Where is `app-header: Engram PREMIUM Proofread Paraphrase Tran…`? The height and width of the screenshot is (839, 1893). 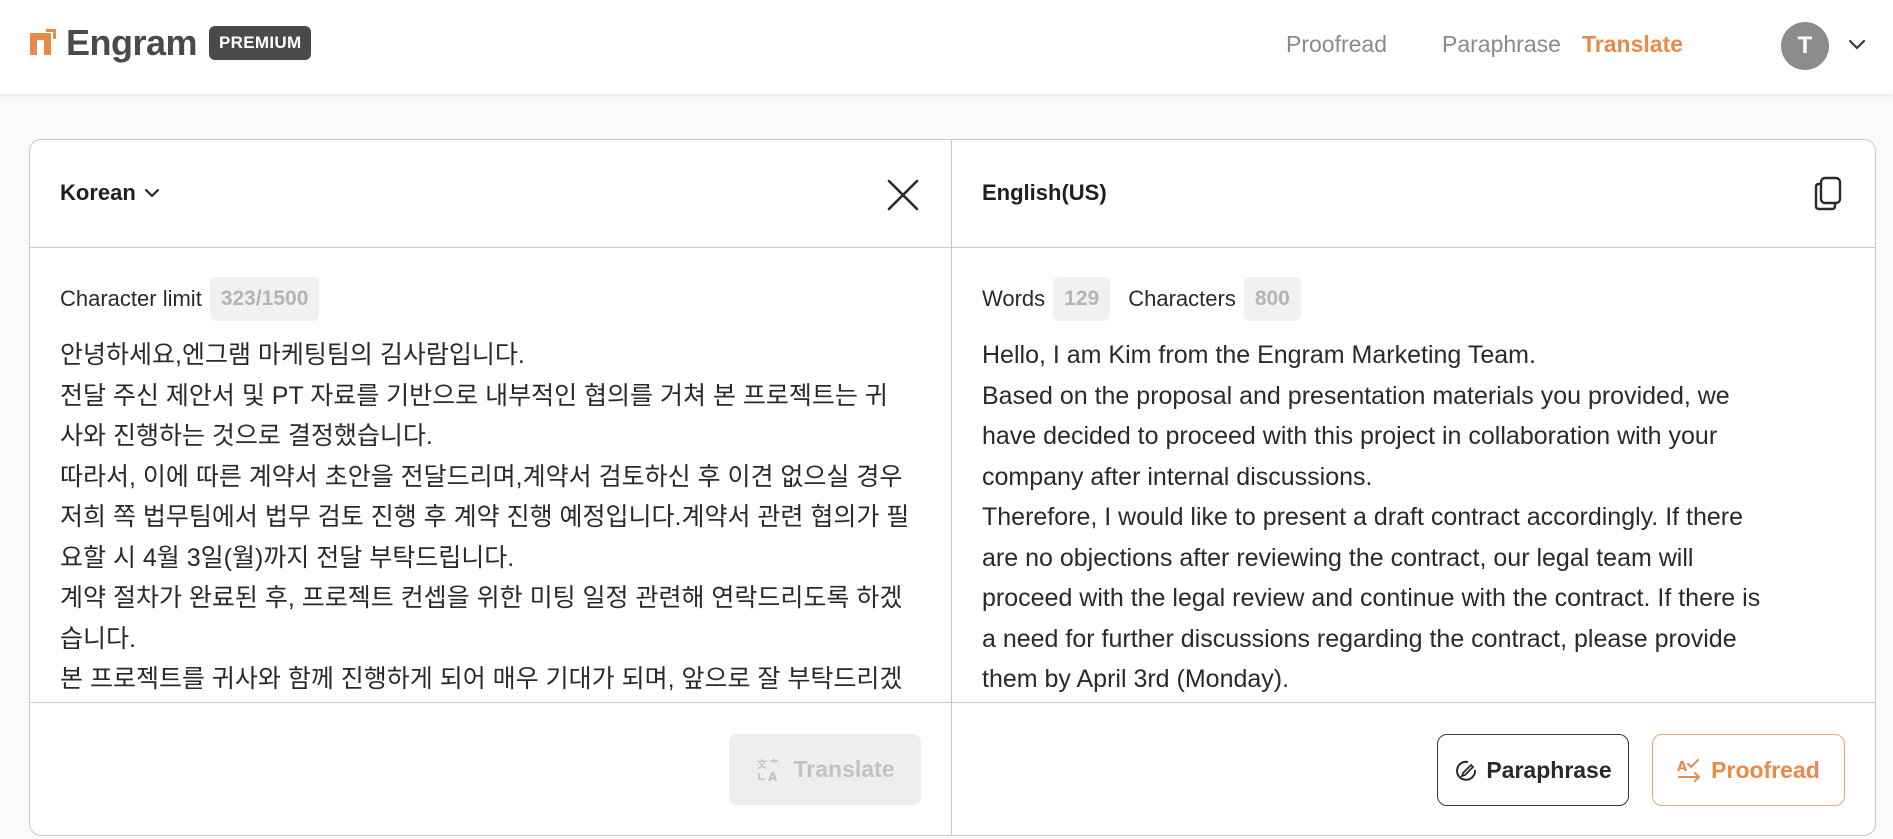
app-header: Engram PREMIUM Proofread Paraphrase Tran… is located at coordinates (946, 47).